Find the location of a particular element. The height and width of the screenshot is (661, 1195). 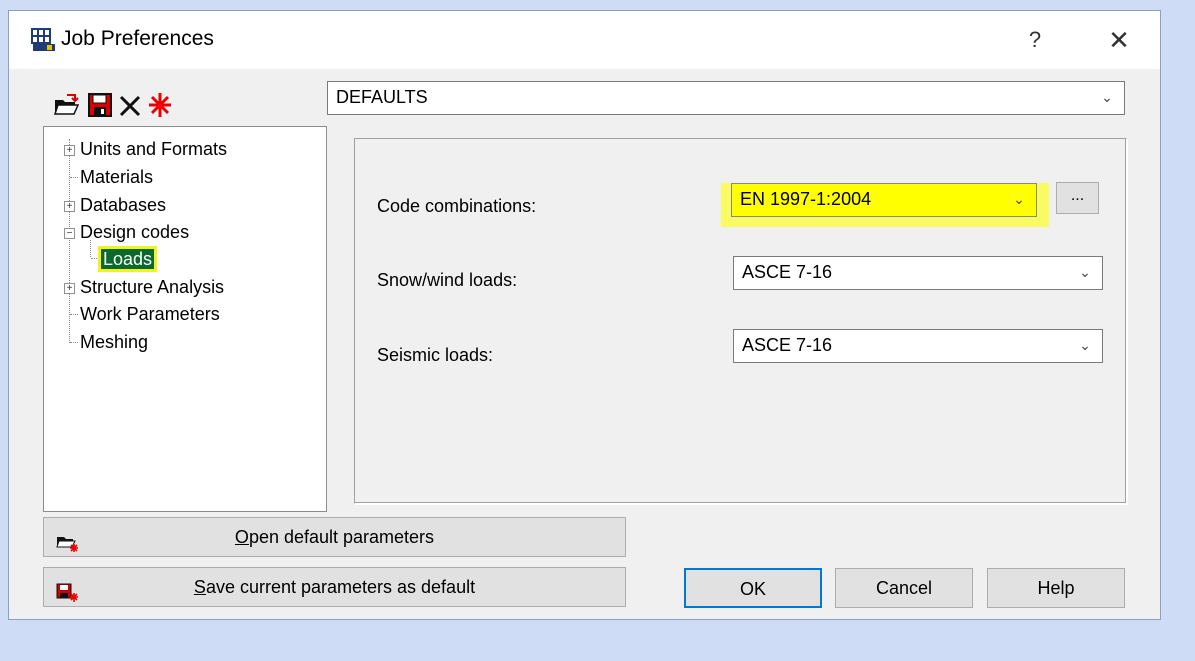

delete-x-icon is located at coordinates (130, 105).